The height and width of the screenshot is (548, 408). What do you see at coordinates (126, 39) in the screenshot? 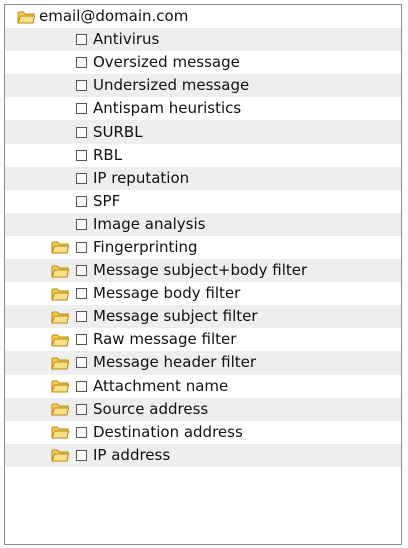
I see `tree-item-label: Antivirus` at bounding box center [126, 39].